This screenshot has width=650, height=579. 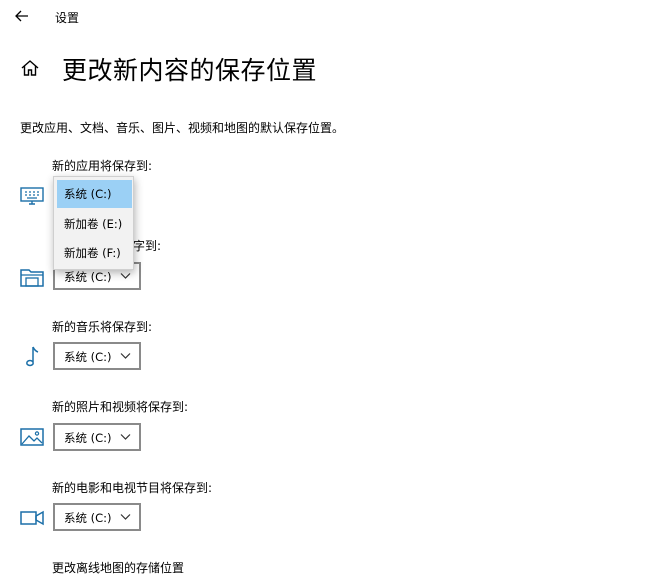 I want to click on page-description: 更改应用、文档、音乐、图片、视频和地图的默认保存位置。, so click(x=182, y=128).